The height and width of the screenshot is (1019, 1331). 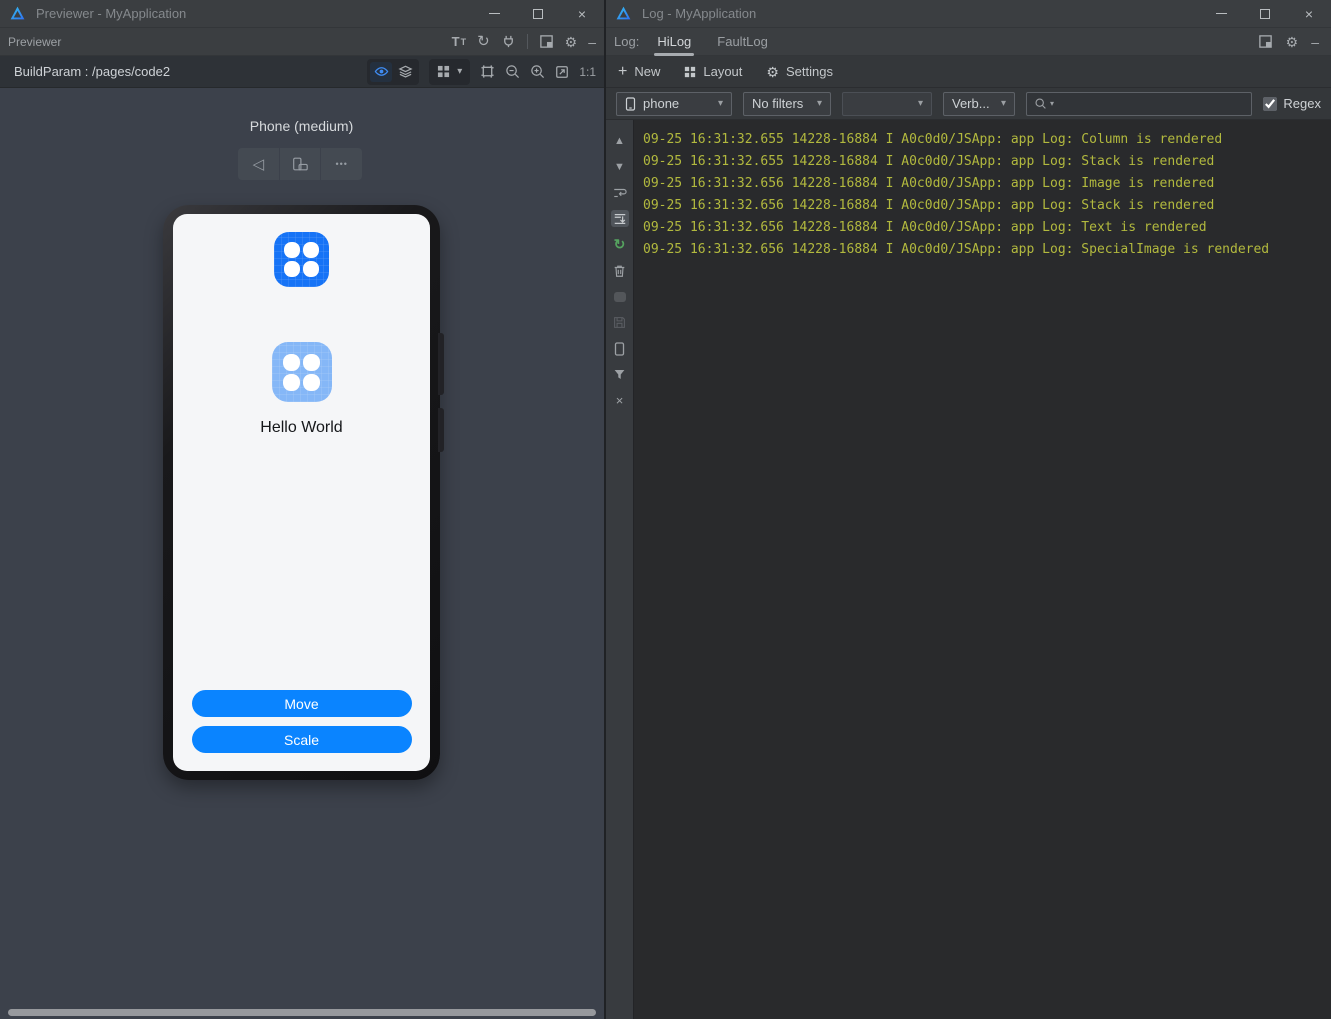 What do you see at coordinates (619, 218) in the screenshot?
I see `scroll-to-end-button` at bounding box center [619, 218].